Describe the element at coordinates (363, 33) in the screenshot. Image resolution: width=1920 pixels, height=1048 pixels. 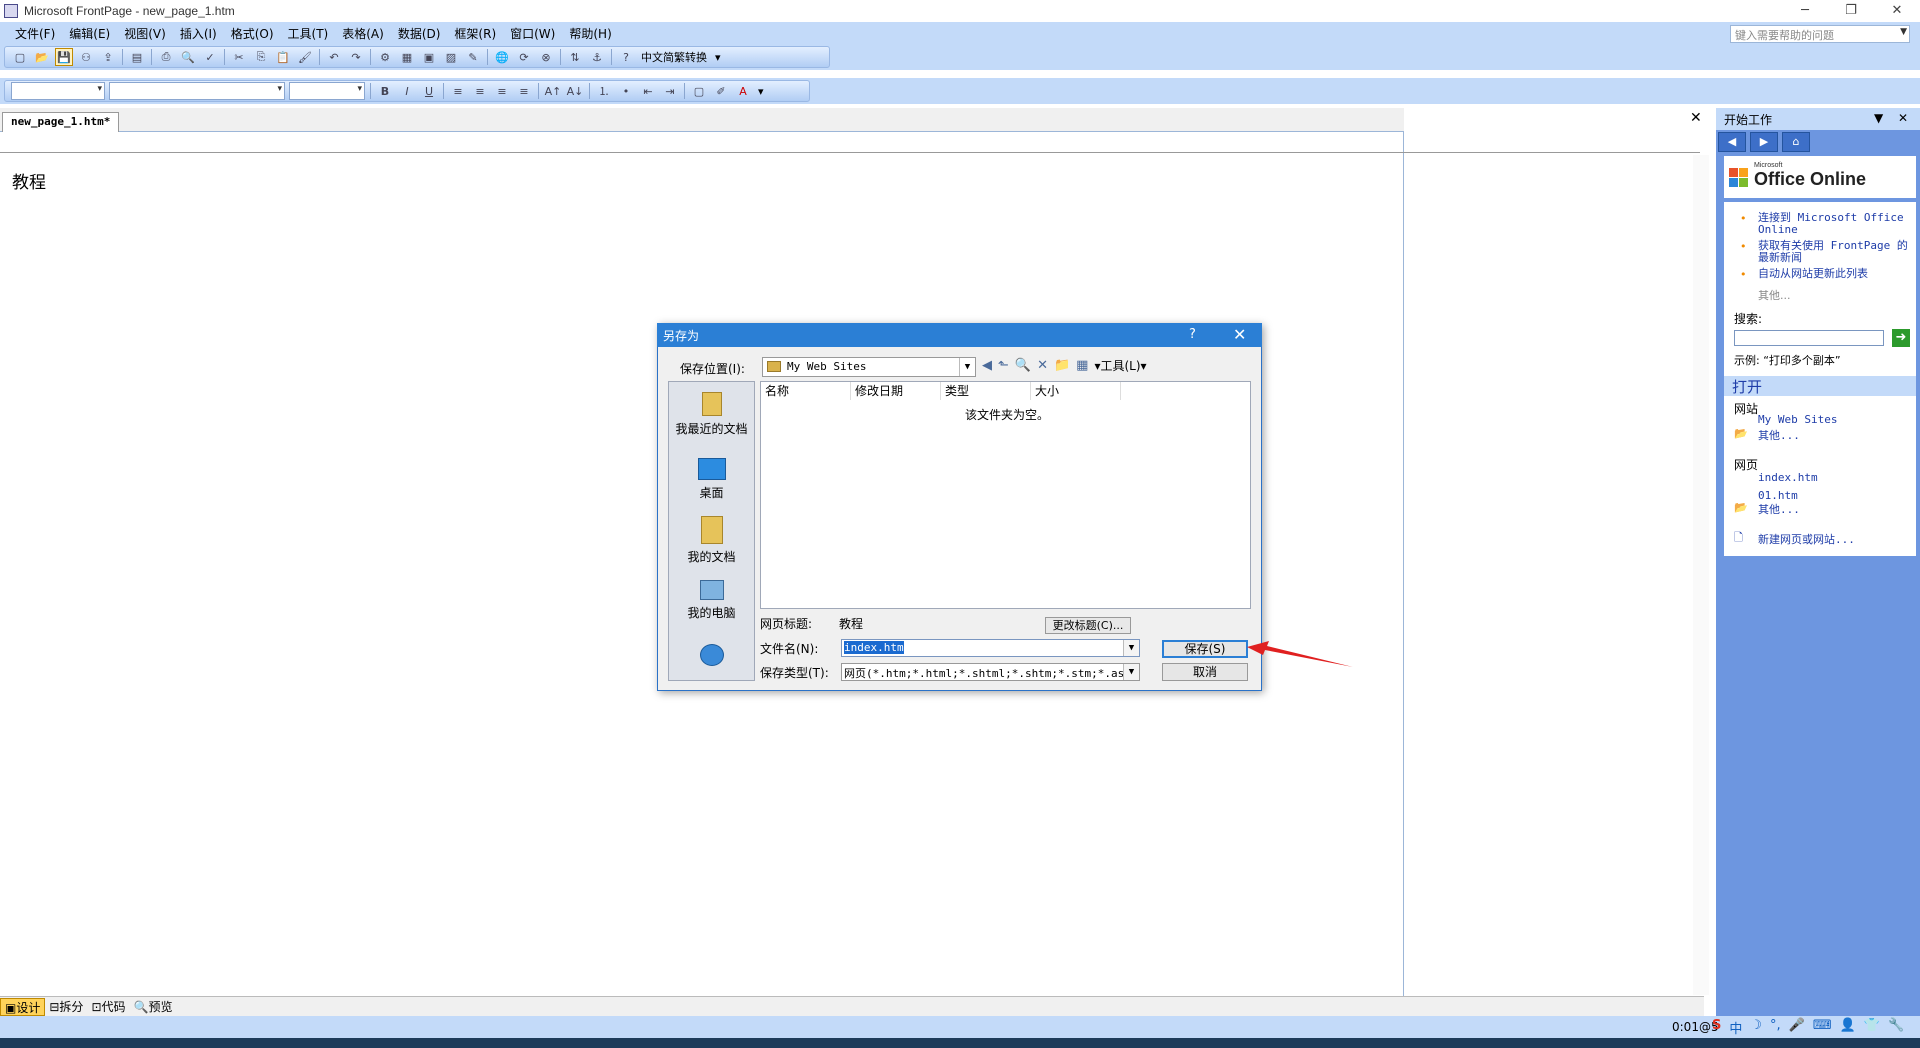
I see `menu-table: 表格(A)` at that location.